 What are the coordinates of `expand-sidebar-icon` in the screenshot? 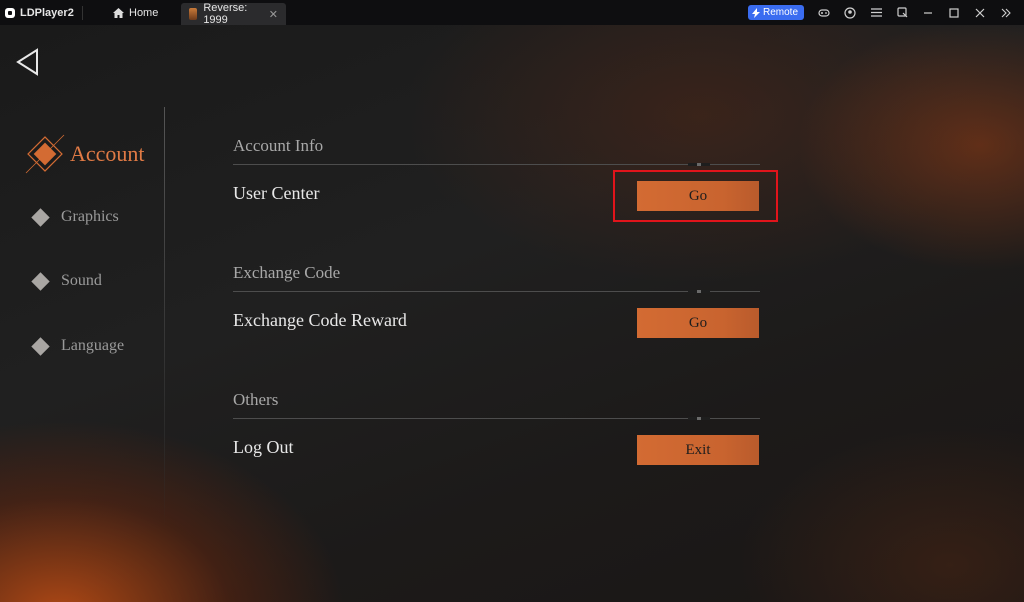 It's located at (1006, 13).